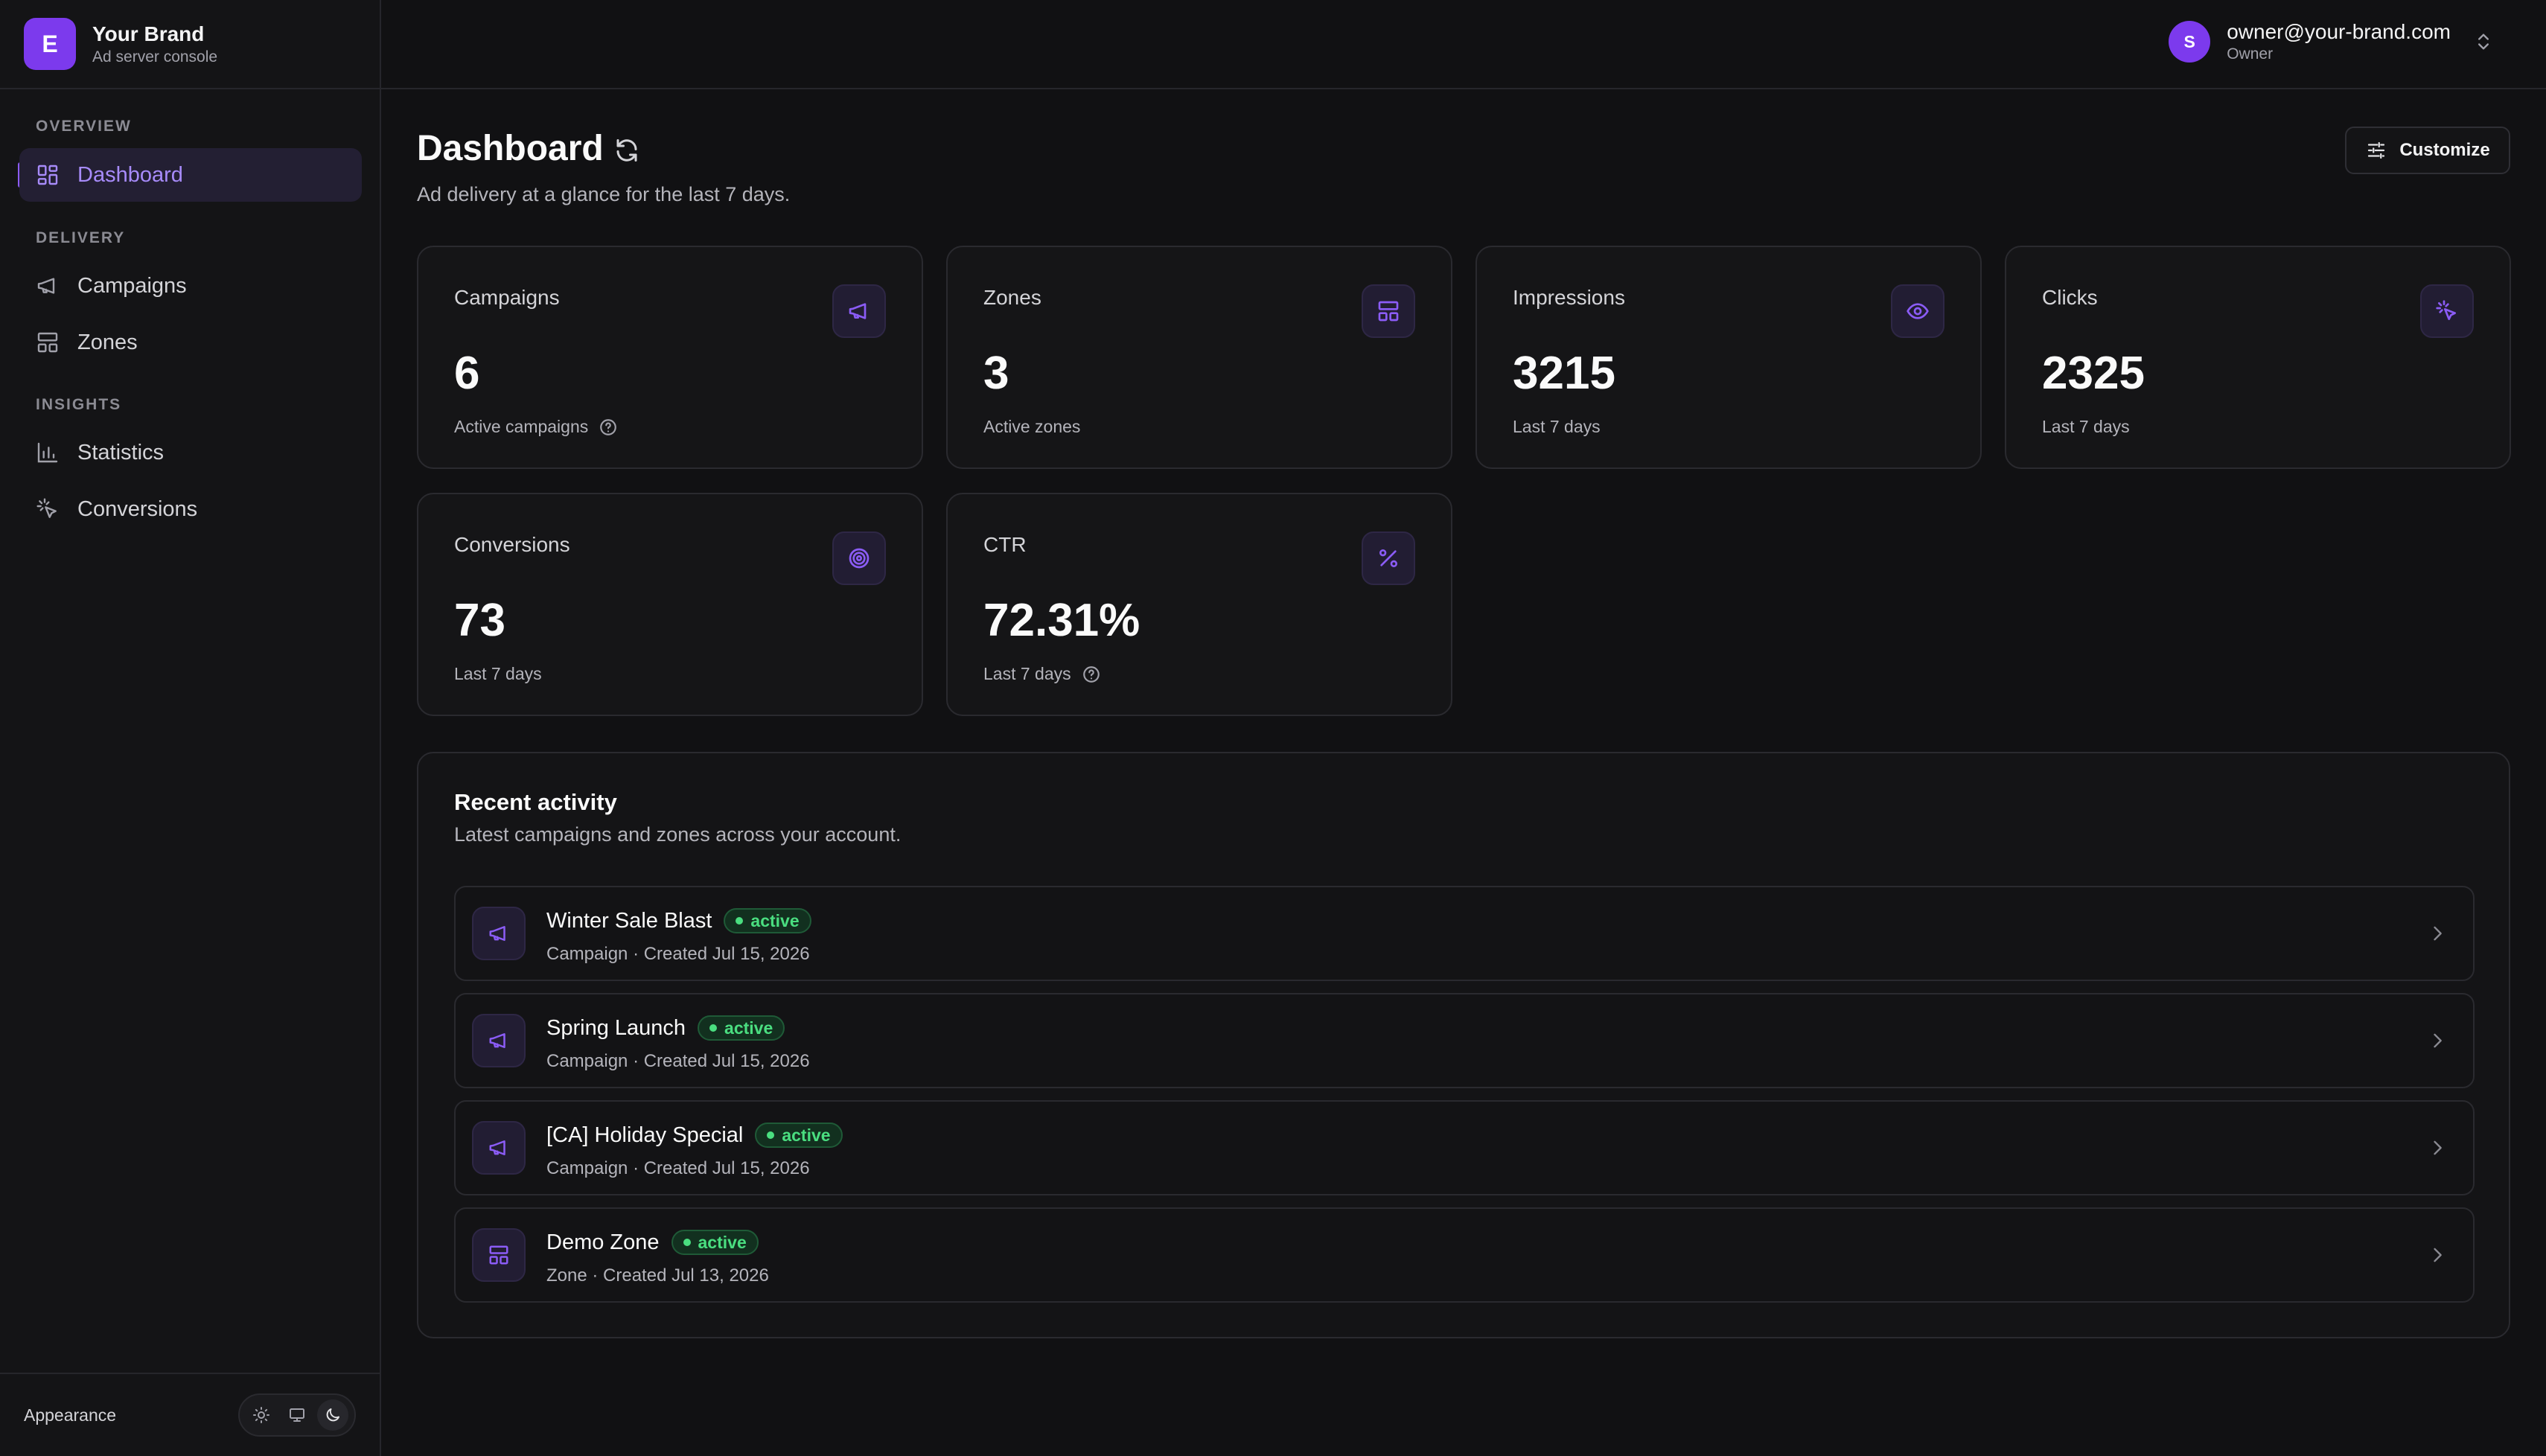 The height and width of the screenshot is (1456, 2546). What do you see at coordinates (629, 920) in the screenshot?
I see `activity-name: Winter Sale Blast` at bounding box center [629, 920].